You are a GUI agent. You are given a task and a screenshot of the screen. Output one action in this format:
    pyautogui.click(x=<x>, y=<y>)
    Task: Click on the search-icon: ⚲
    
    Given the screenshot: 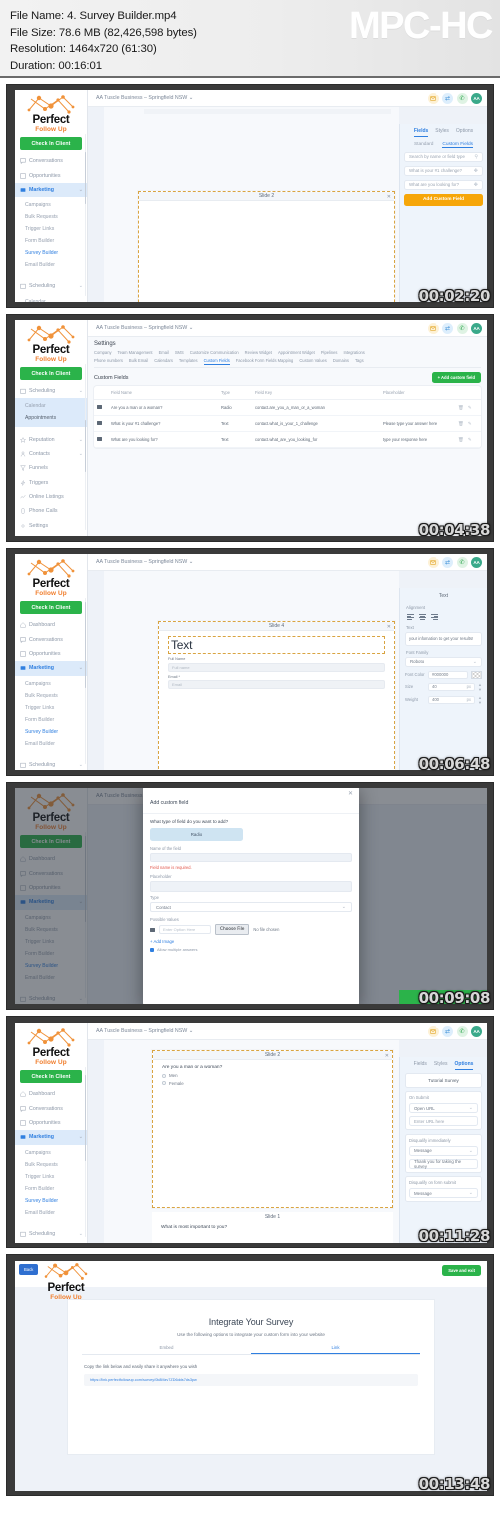 What is the action you would take?
    pyautogui.click(x=476, y=157)
    